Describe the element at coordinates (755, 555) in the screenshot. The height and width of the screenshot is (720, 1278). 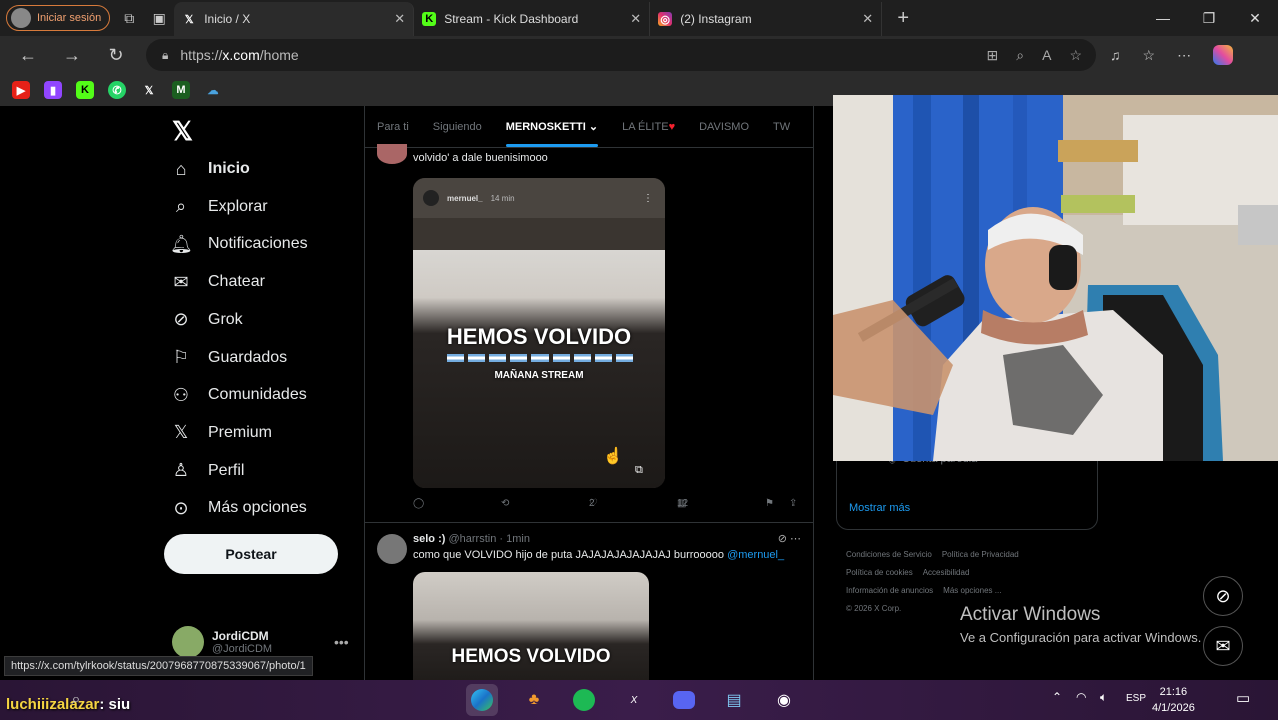
I see `mention-link: @mernuel_` at that location.